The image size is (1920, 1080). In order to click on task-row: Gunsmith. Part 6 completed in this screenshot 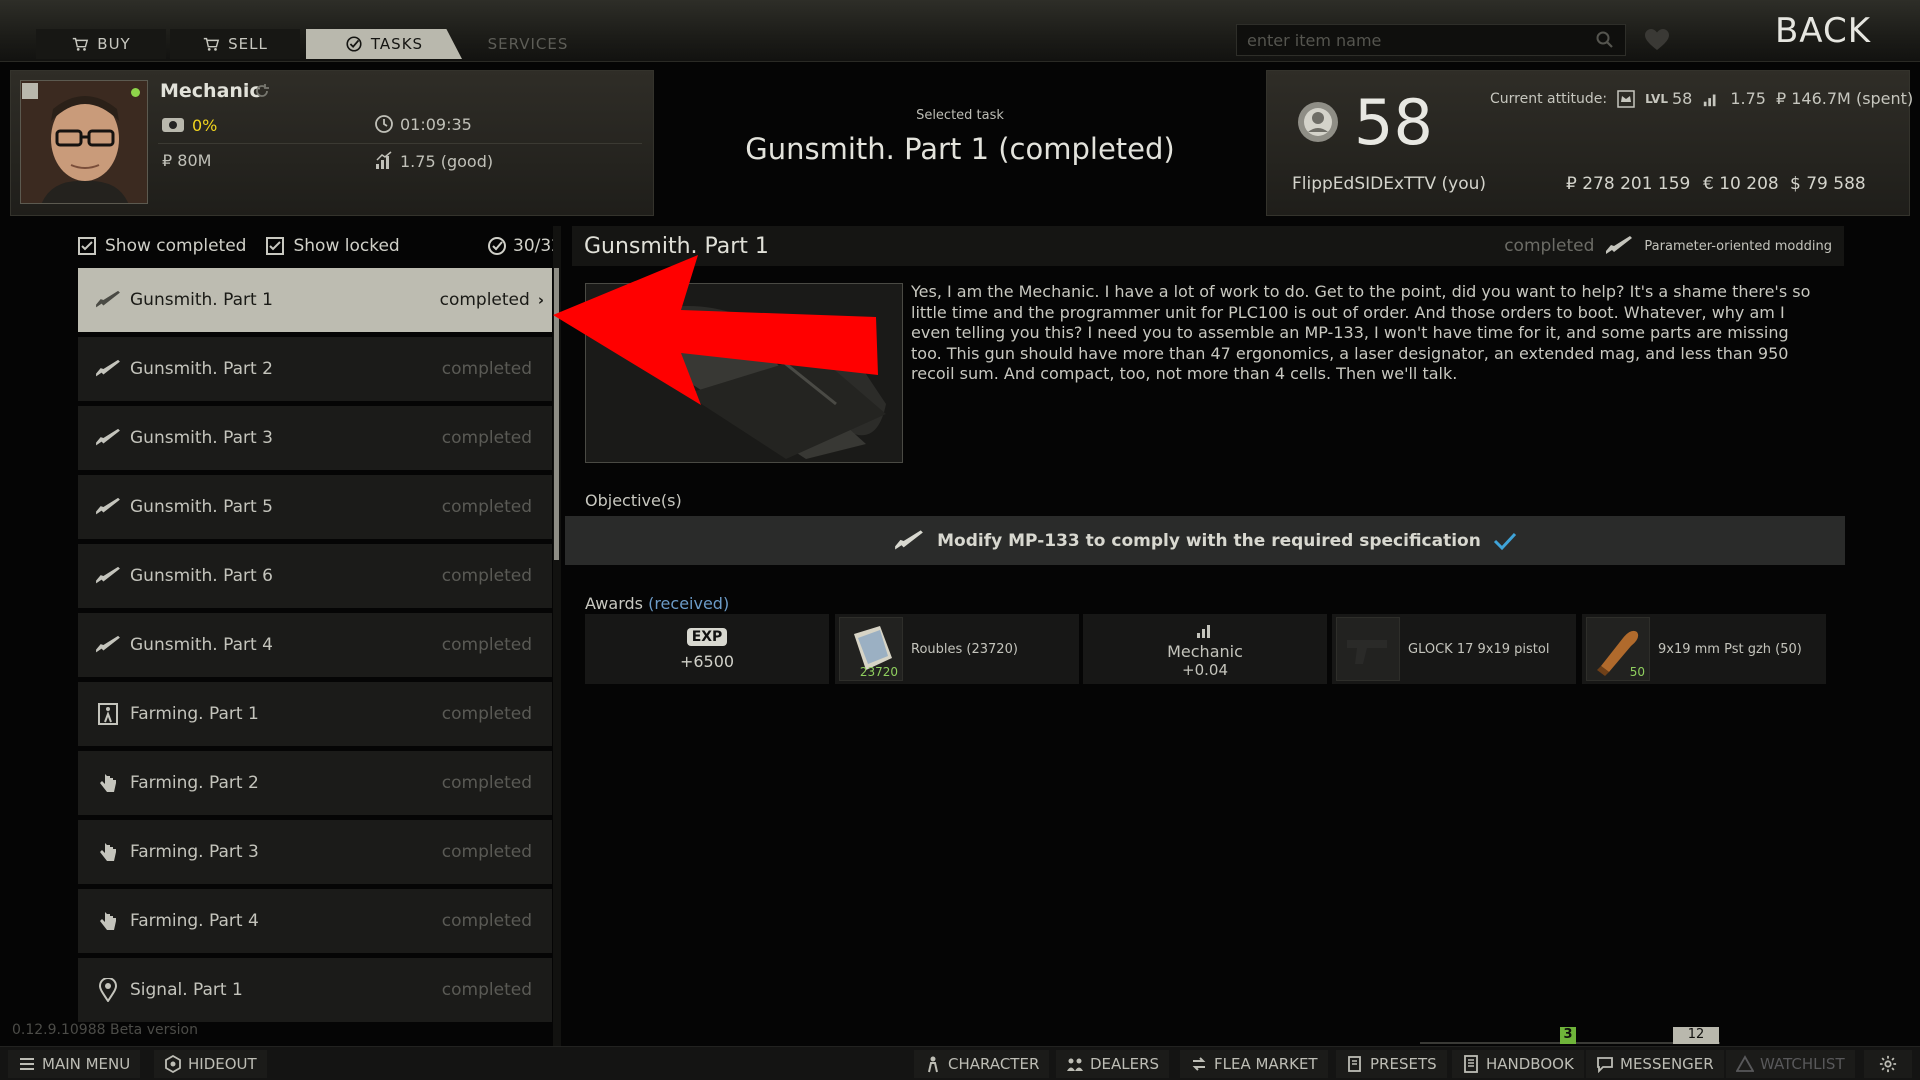, I will do `click(315, 576)`.